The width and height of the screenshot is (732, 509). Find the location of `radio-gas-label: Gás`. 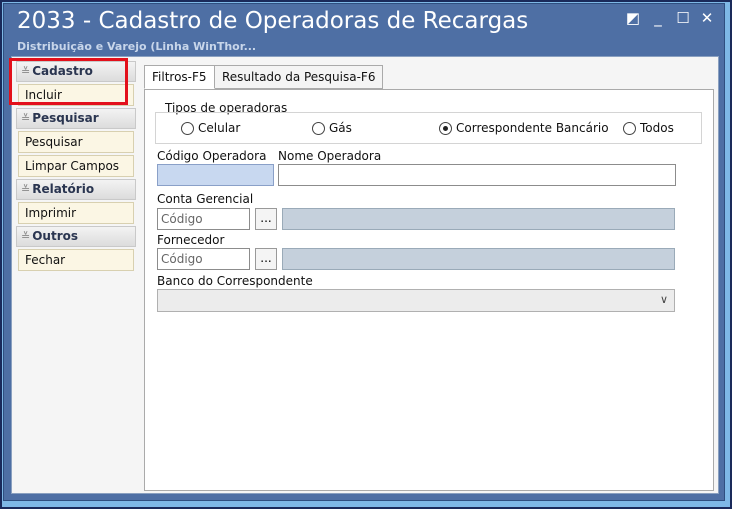

radio-gas-label: Gás is located at coordinates (340, 128).